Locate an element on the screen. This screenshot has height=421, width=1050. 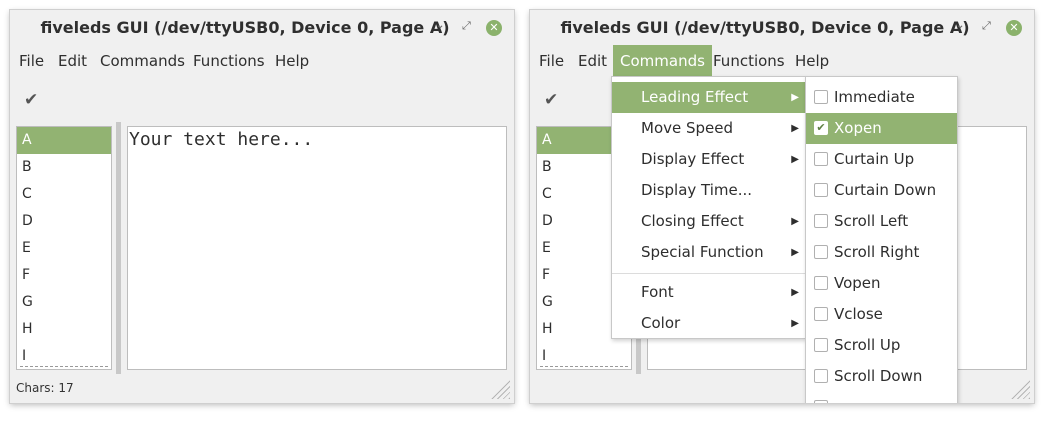
effect-option: Scroll Right is located at coordinates (881, 252).